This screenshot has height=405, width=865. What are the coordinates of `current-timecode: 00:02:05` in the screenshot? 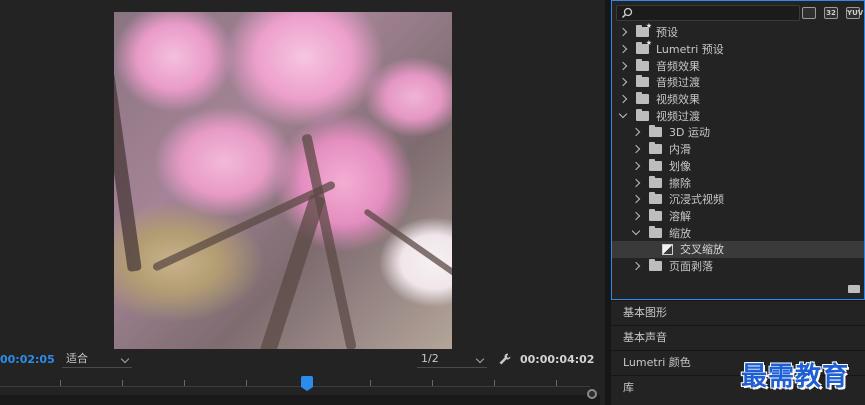 It's located at (27, 359).